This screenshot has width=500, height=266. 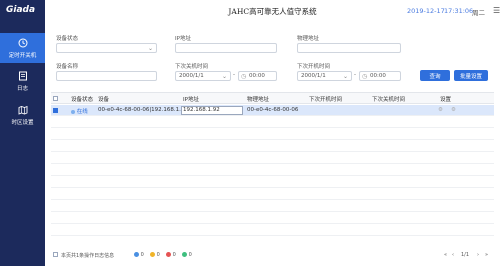 What do you see at coordinates (445, 255) in the screenshot?
I see `first-page-button: «` at bounding box center [445, 255].